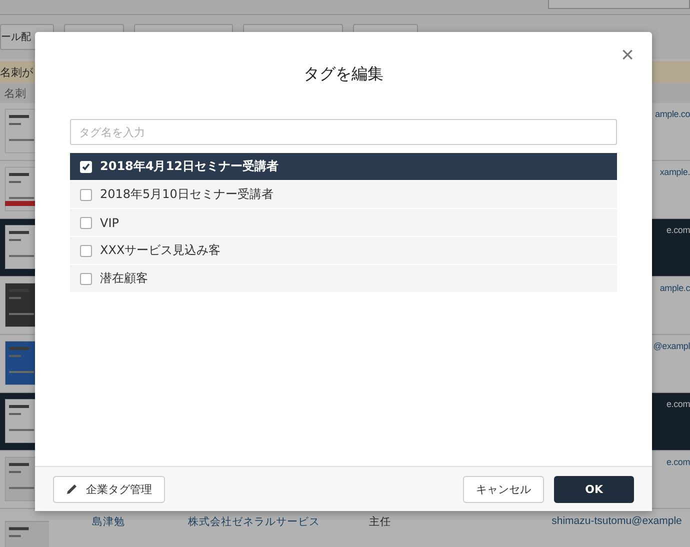  I want to click on tag-item: 2018年4月12日セミナー受講者, so click(343, 166).